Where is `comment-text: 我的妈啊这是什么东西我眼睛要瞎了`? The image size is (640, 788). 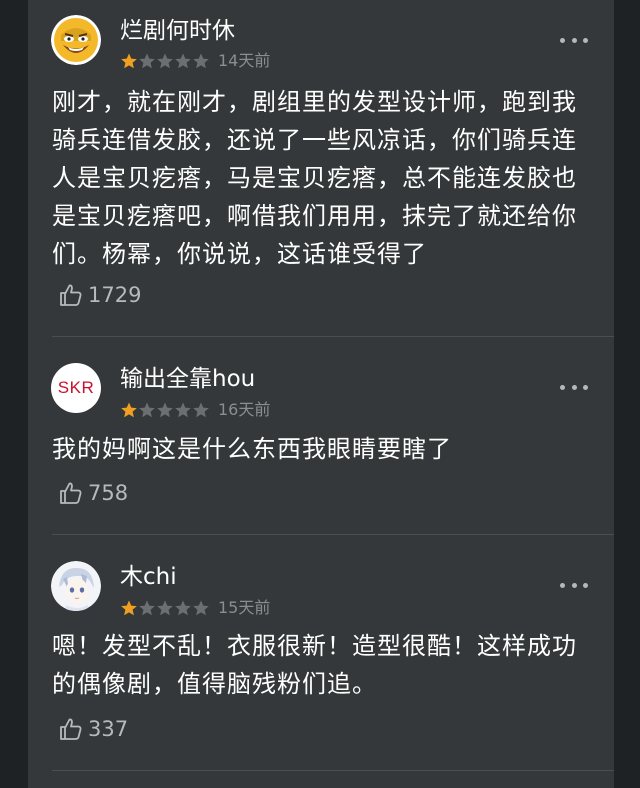
comment-text: 我的妈啊这是什么东西我眼睛要瞎了 is located at coordinates (252, 449).